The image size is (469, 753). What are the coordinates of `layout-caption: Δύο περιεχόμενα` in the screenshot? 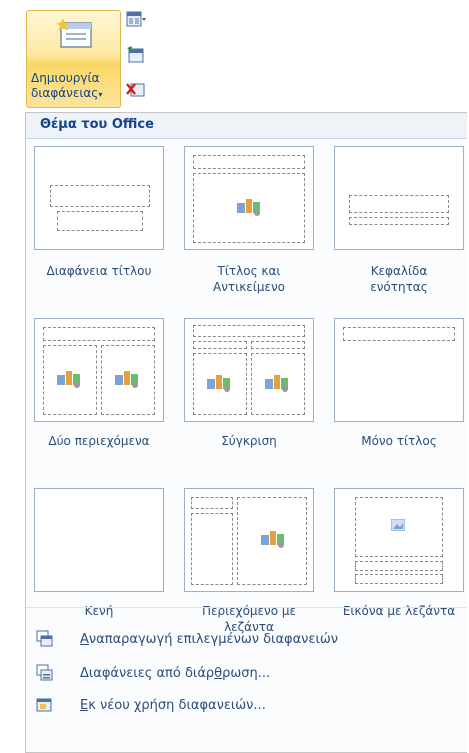 It's located at (99, 441).